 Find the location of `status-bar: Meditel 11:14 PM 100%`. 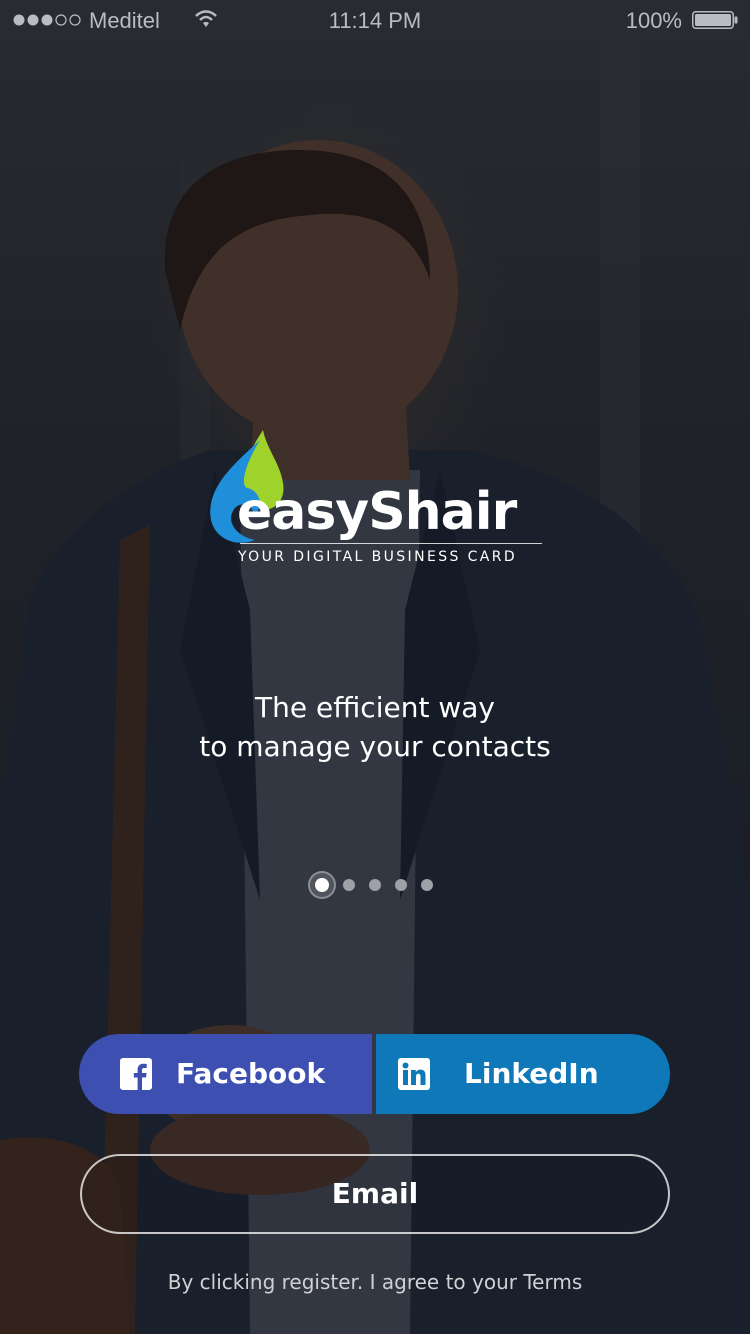

status-bar: Meditel 11:14 PM 100% is located at coordinates (375, 20).